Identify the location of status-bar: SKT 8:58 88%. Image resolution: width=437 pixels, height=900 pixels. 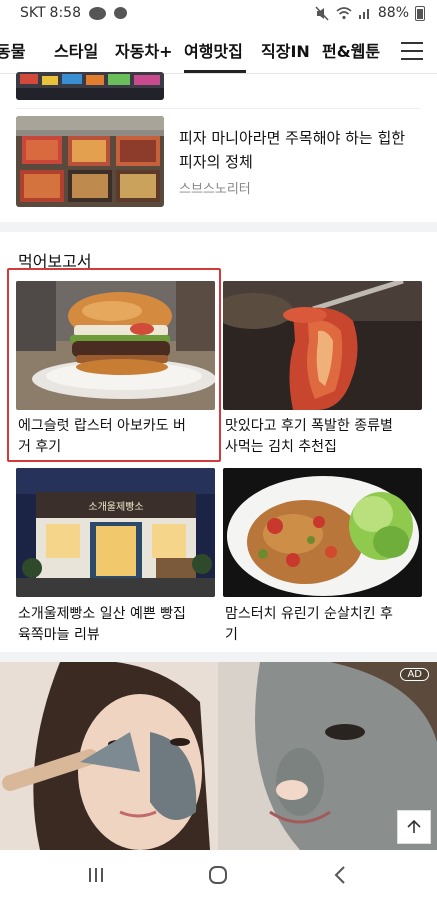
(218, 15).